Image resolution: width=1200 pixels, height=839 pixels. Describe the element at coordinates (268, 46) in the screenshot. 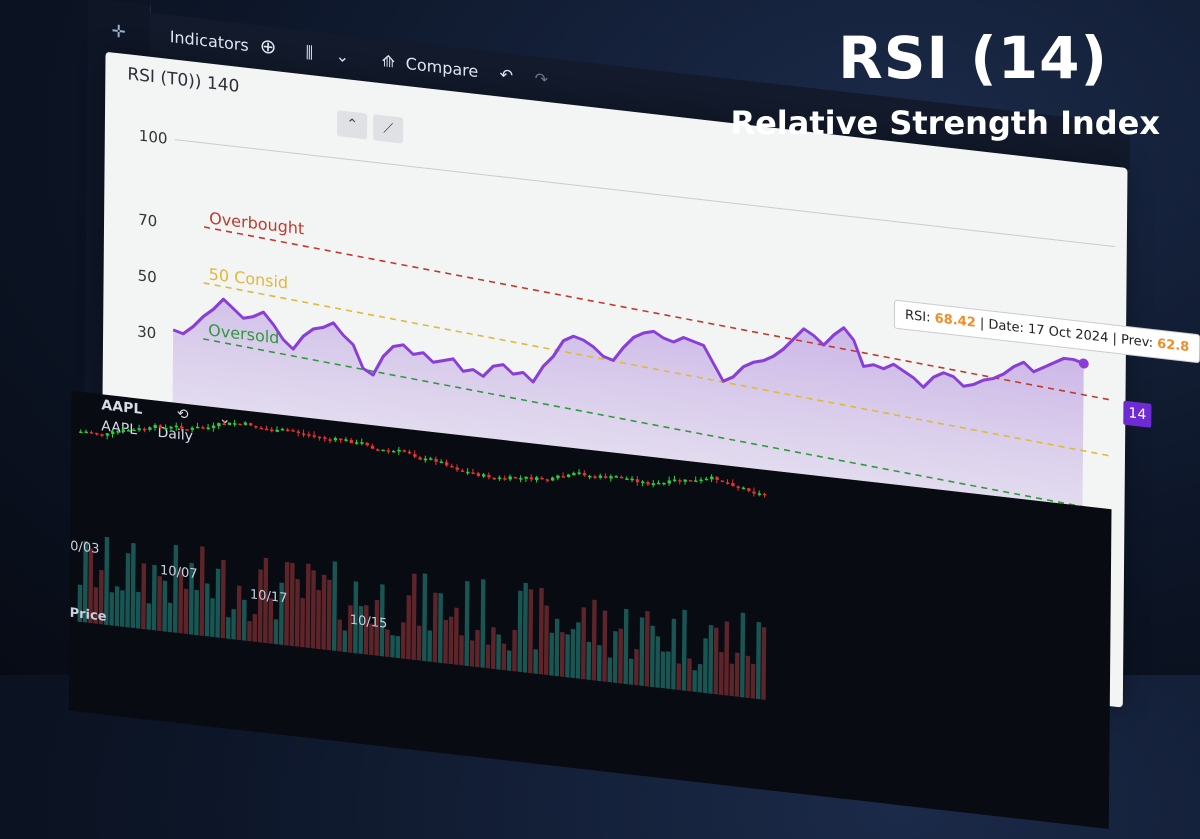

I see `plus-icon: ⊕` at that location.